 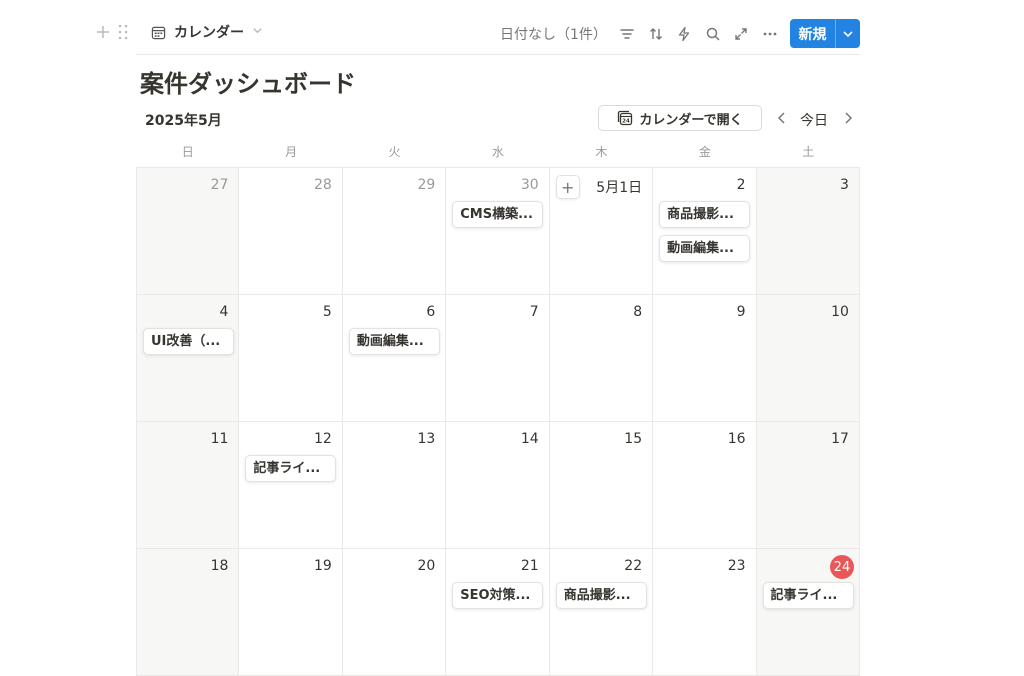 I want to click on weekday-label: 土, so click(x=808, y=152).